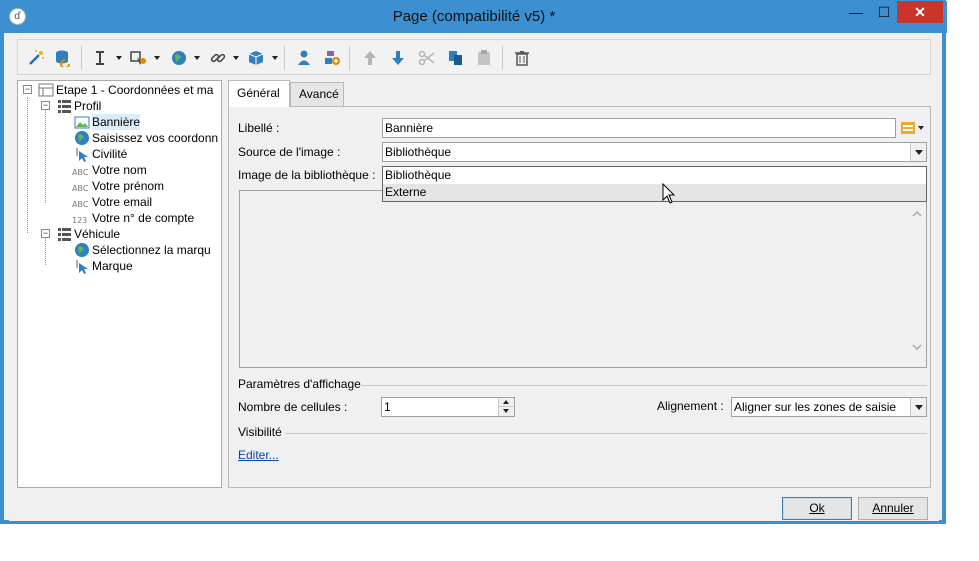  Describe the element at coordinates (317, 94) in the screenshot. I see `tab-avance: Avancé` at that location.